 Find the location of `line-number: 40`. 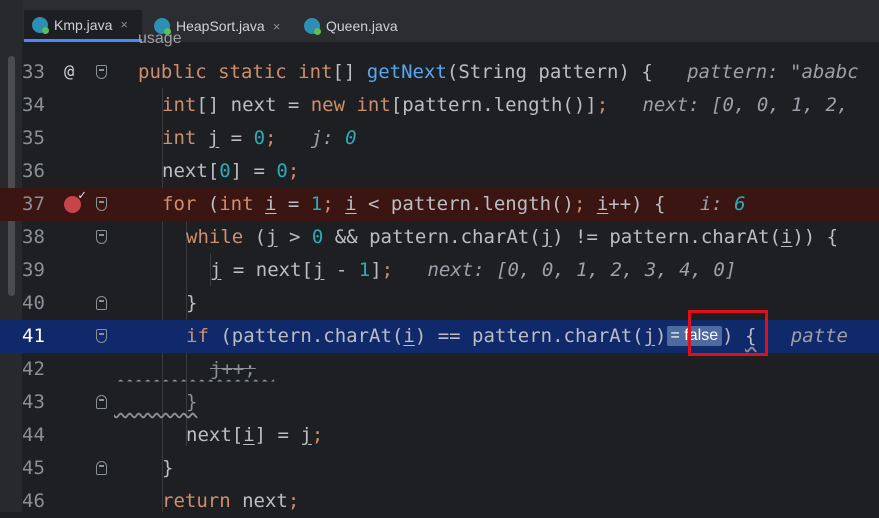

line-number: 40 is located at coordinates (40, 303).